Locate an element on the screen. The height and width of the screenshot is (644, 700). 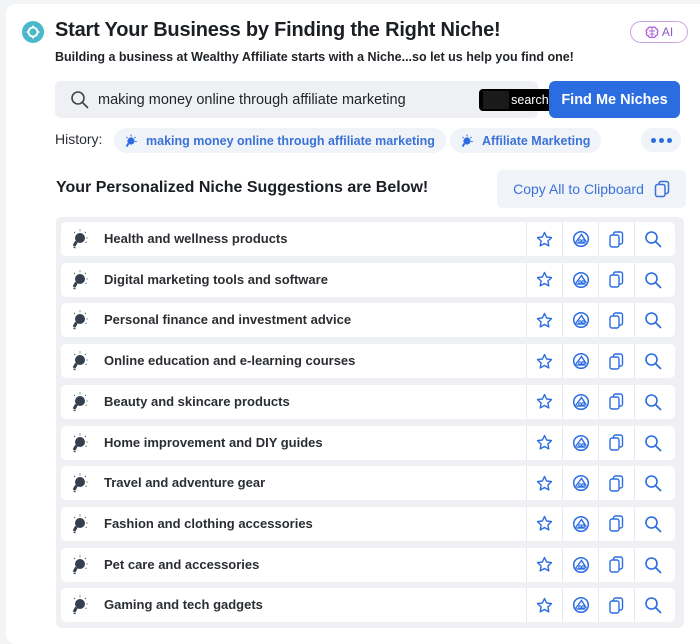
history-chip-label: Affiliate Marketing is located at coordinates (536, 140).